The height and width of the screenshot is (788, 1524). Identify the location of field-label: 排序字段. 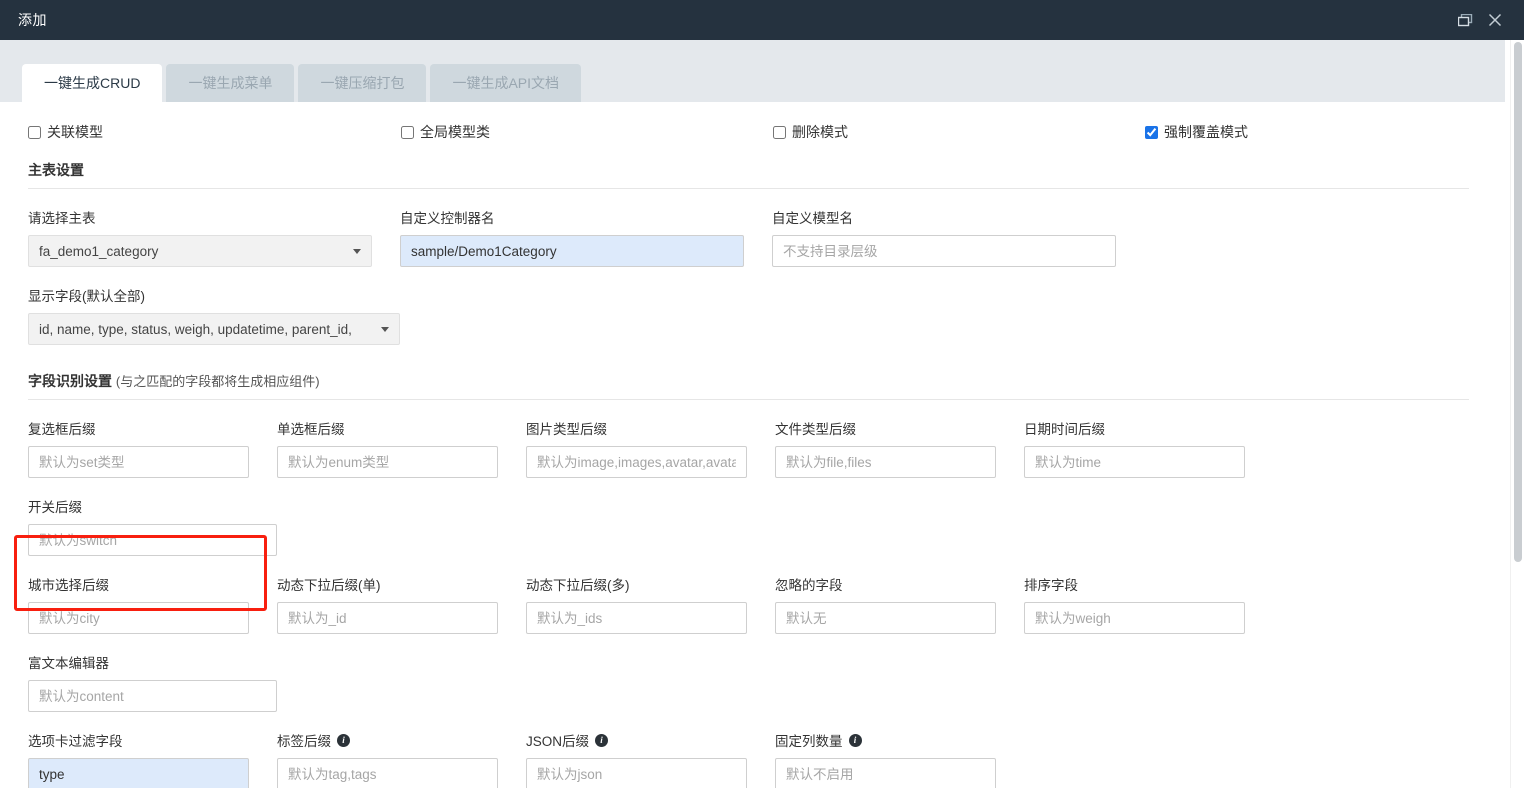
(1051, 585).